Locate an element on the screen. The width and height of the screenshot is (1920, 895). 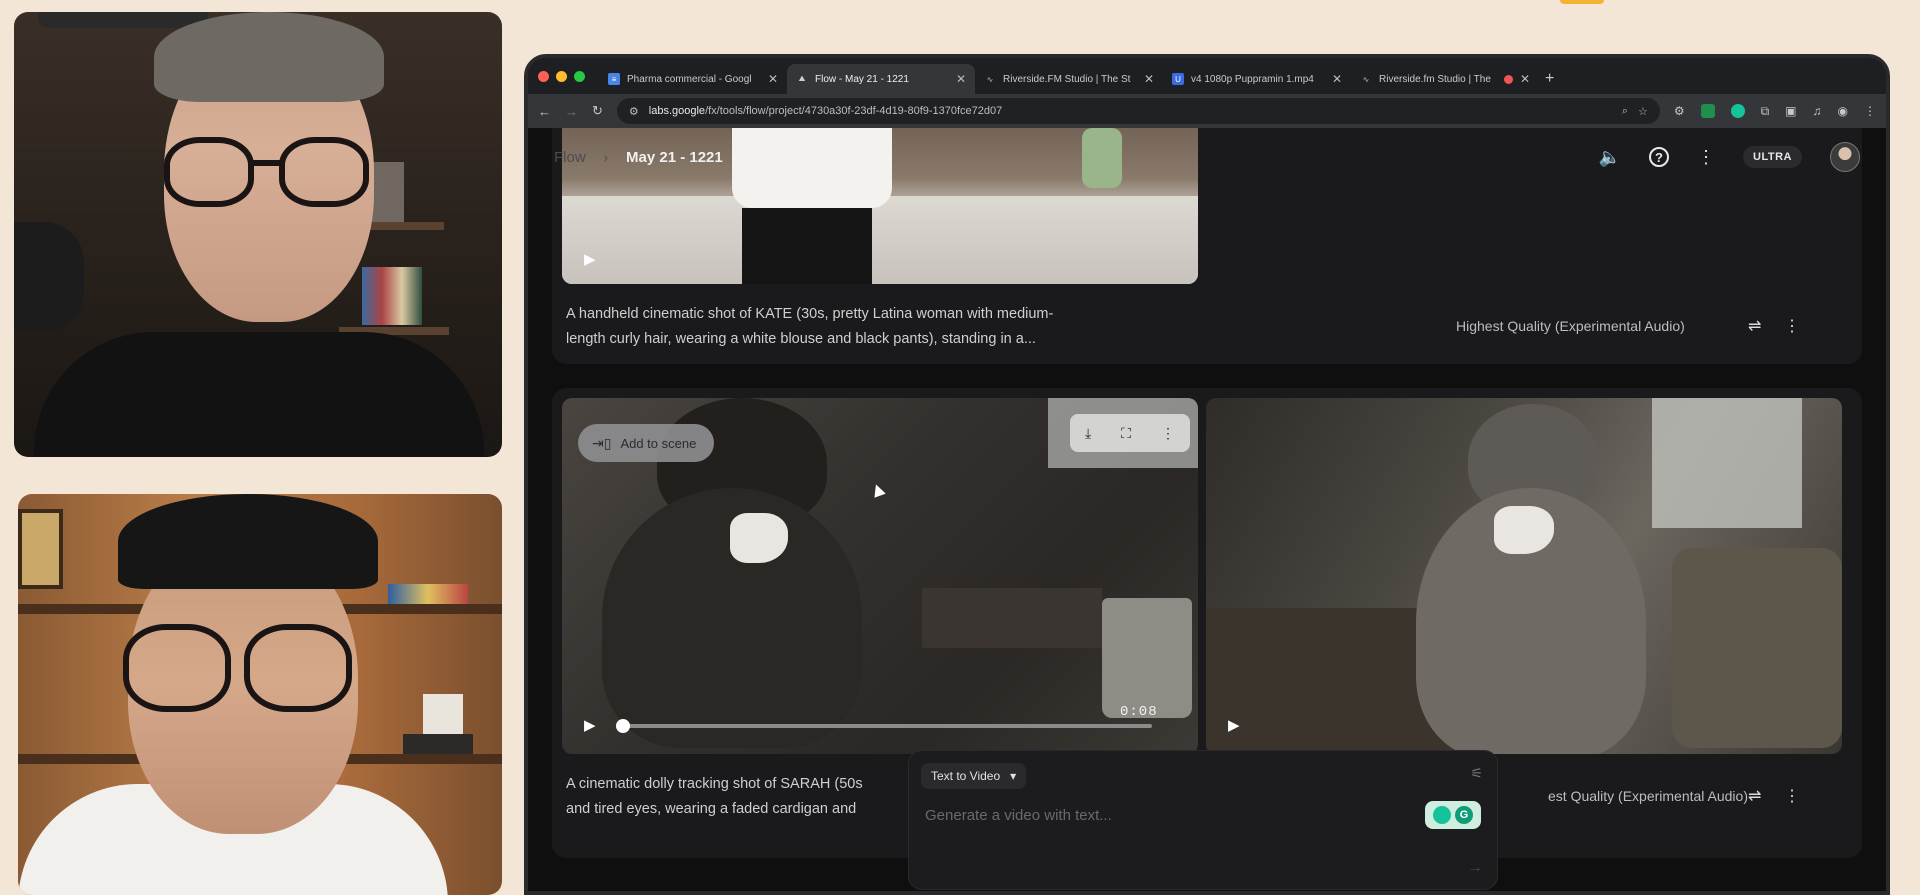
maximize-window-button is located at coordinates (579, 76).